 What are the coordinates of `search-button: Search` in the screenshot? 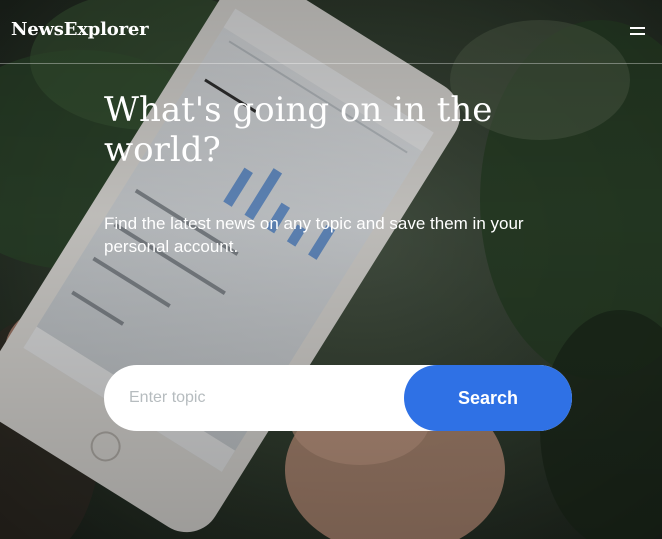 It's located at (488, 398).